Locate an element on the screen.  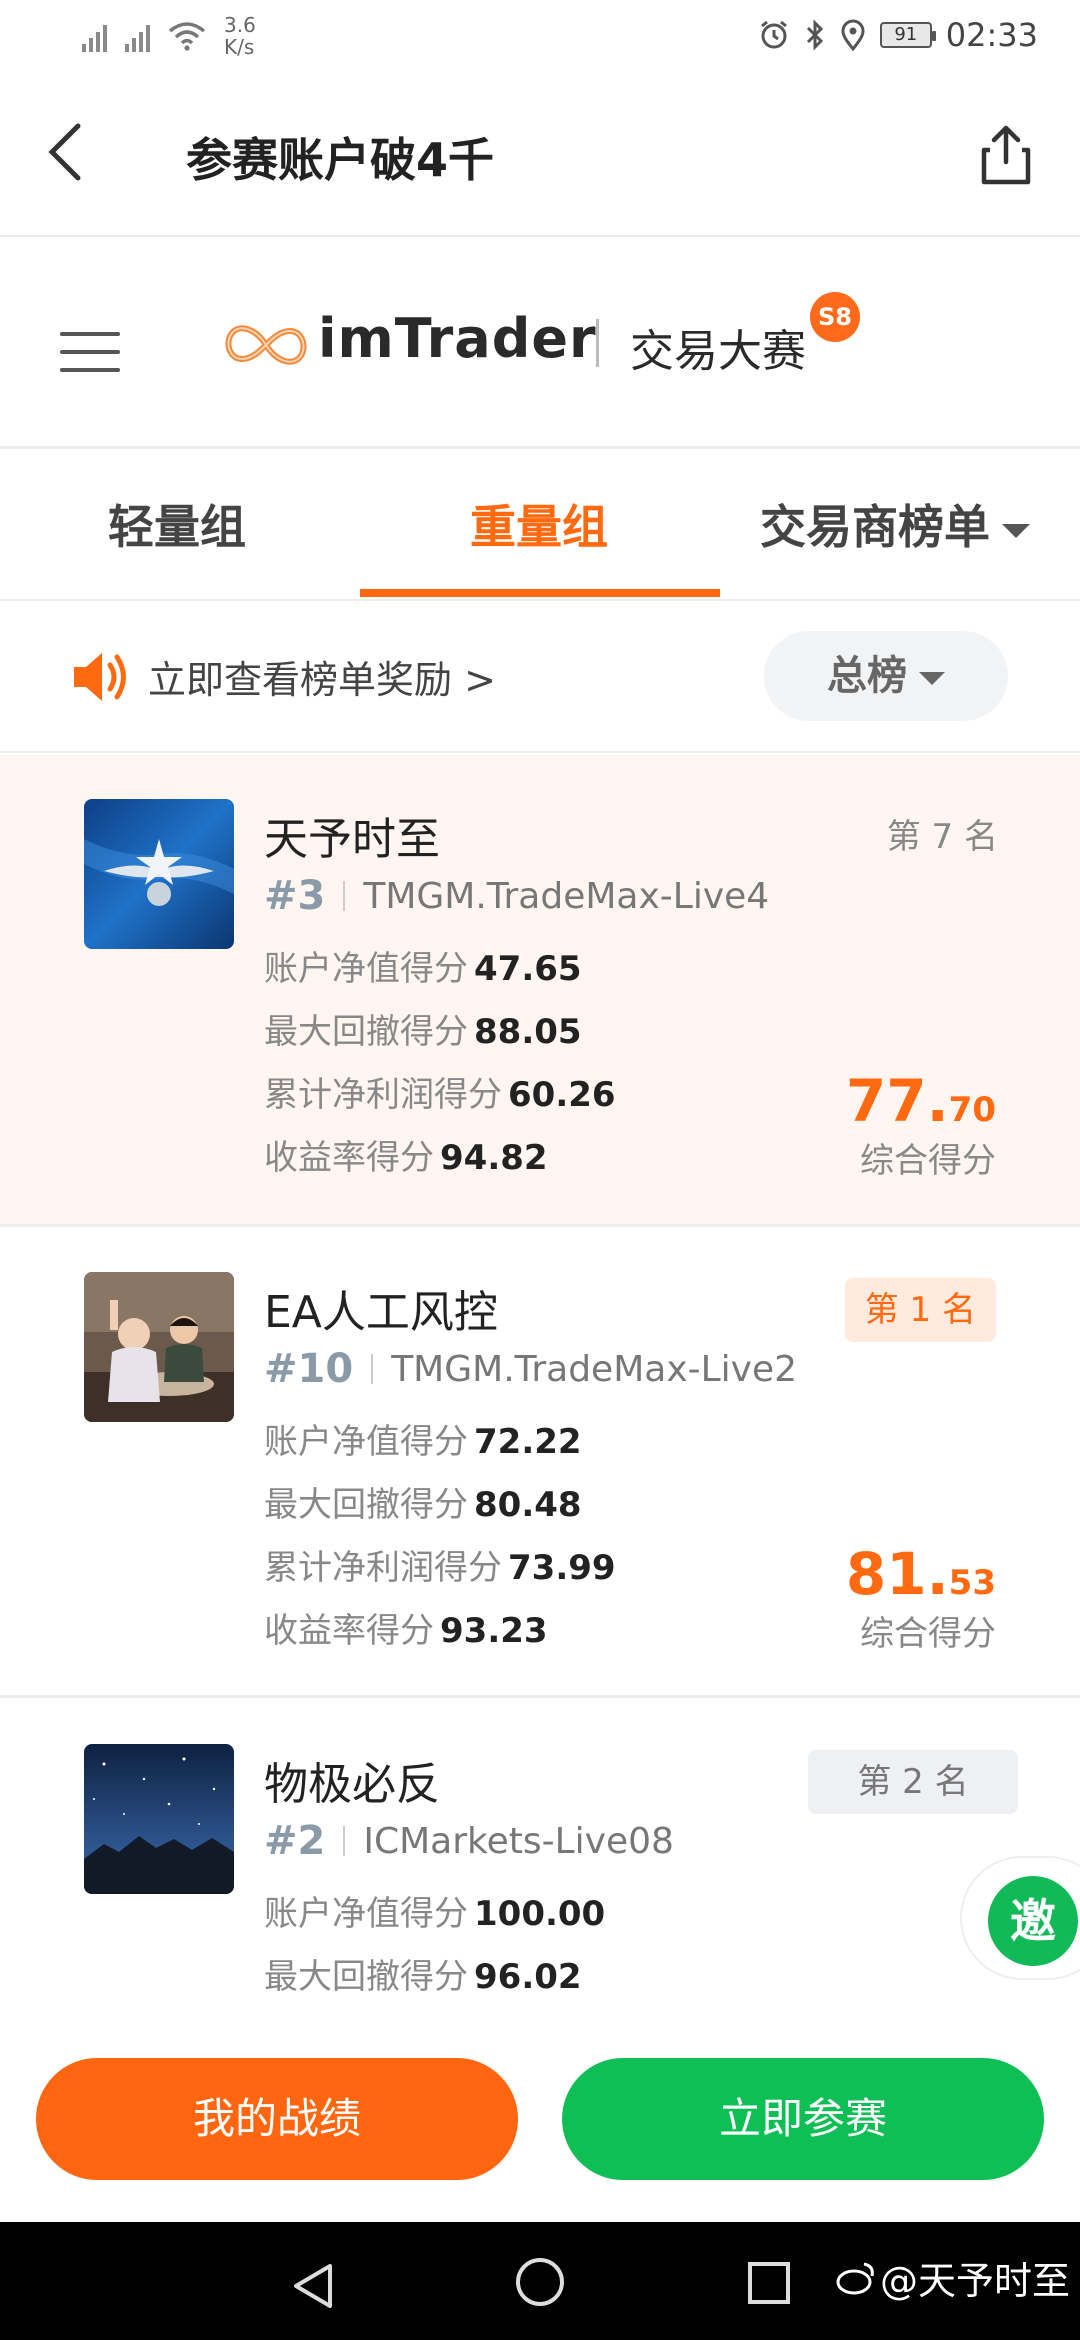
active-tab-indicator is located at coordinates (540, 593).